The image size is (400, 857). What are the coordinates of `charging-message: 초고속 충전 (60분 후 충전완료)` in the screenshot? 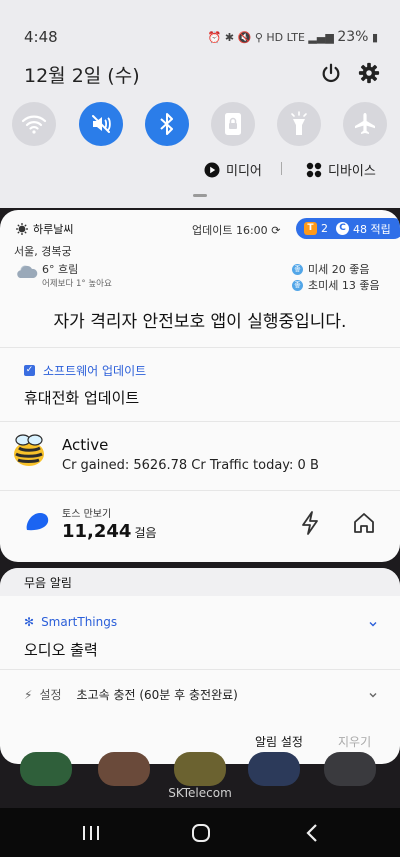 It's located at (157, 695).